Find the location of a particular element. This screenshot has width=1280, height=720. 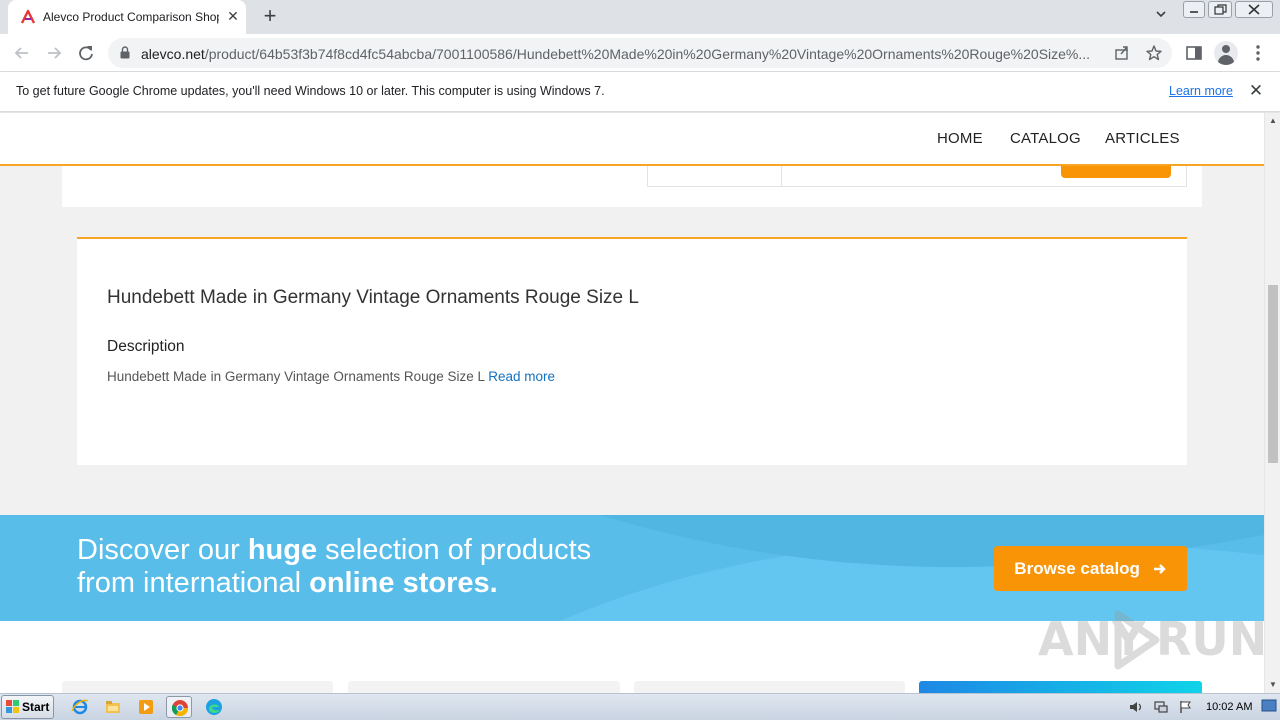

nav-home: HOME is located at coordinates (960, 138).